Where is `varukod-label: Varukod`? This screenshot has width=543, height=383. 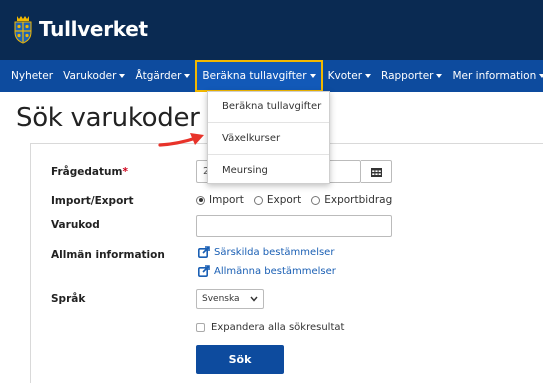
varukod-label: Varukod is located at coordinates (75, 225).